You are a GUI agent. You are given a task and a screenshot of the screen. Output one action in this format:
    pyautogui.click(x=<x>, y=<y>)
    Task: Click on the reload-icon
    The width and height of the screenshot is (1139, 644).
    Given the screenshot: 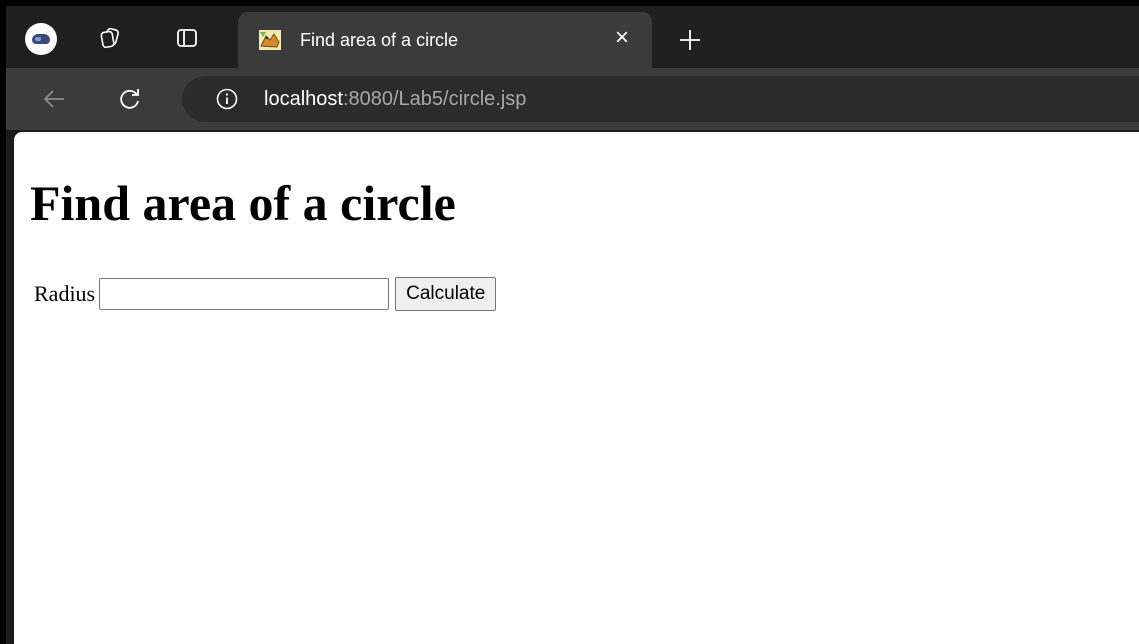 What is the action you would take?
    pyautogui.click(x=130, y=99)
    